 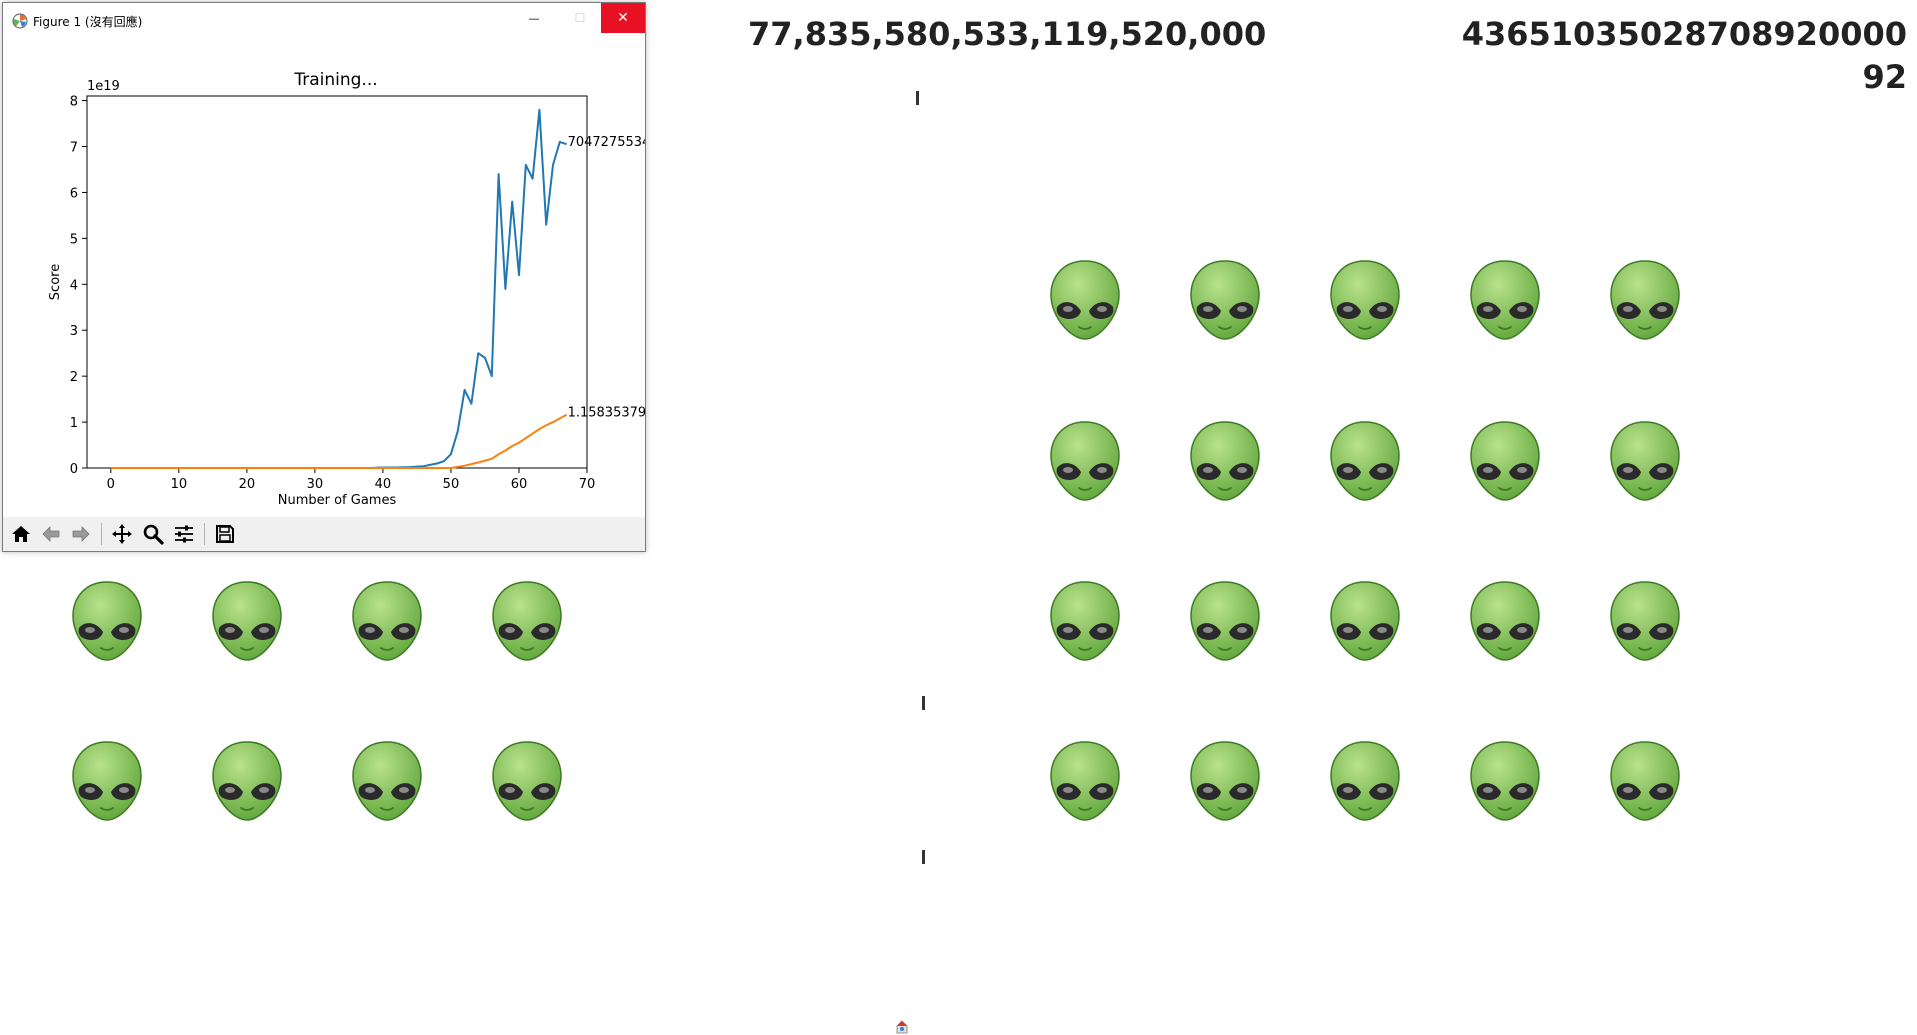 I want to click on y-tick-label: 0, so click(x=74, y=469).